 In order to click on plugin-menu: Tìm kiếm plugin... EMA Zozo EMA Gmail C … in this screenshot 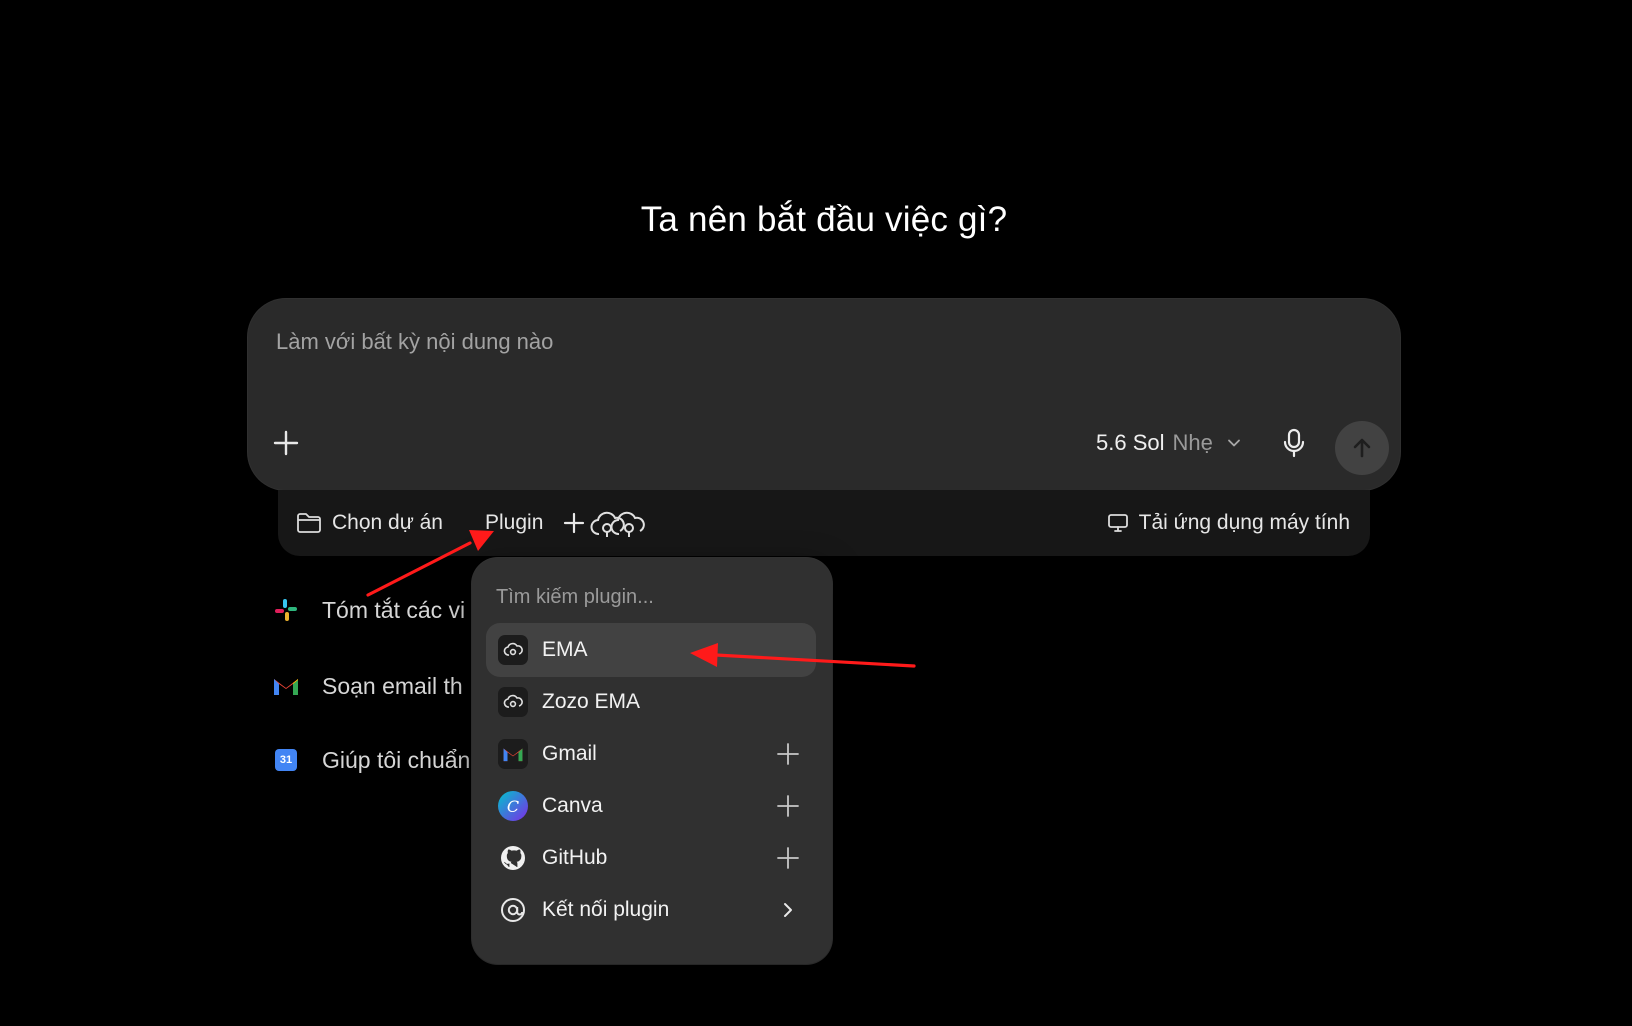, I will do `click(652, 761)`.